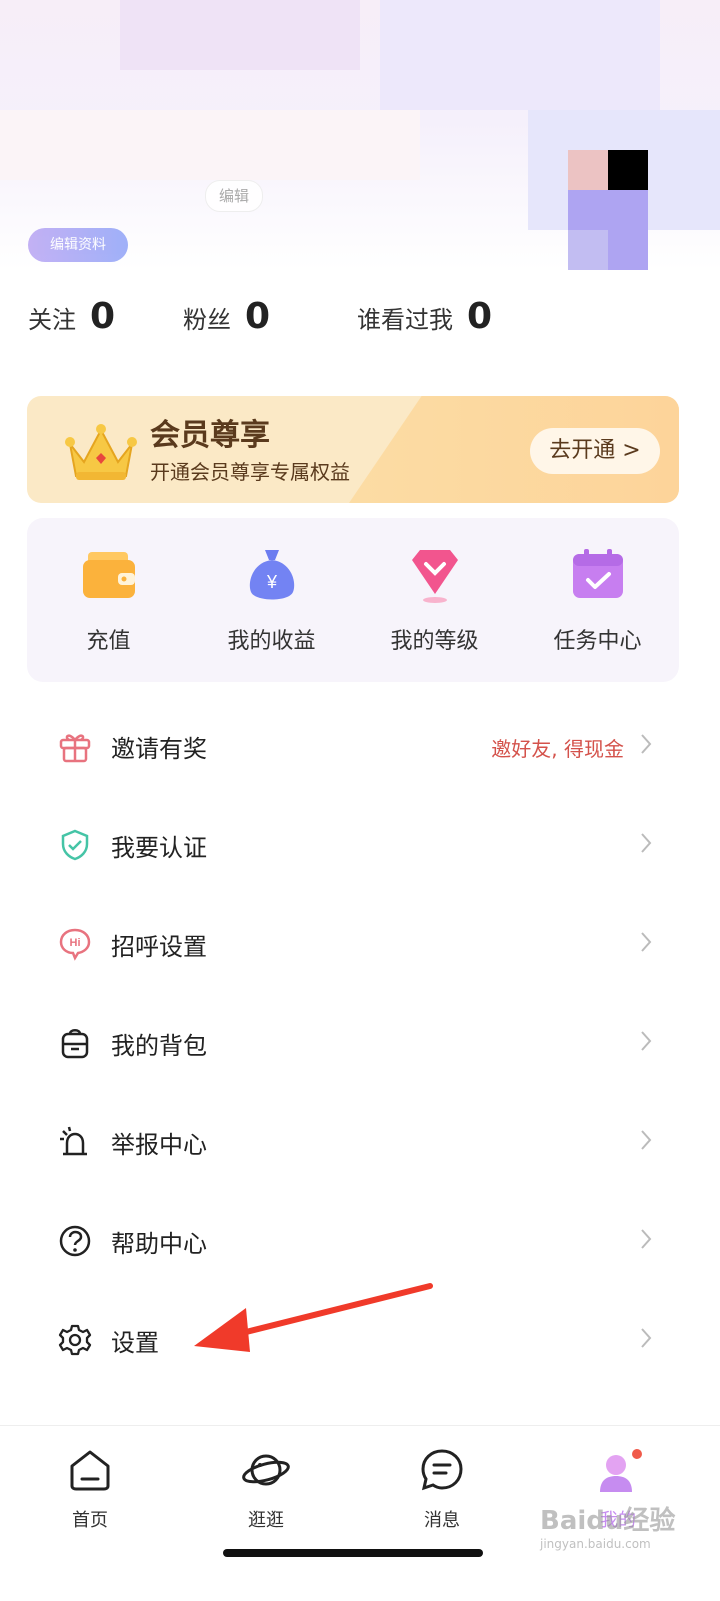 This screenshot has width=720, height=1601. Describe the element at coordinates (159, 1145) in the screenshot. I see `menu-label: 举报中心` at that location.